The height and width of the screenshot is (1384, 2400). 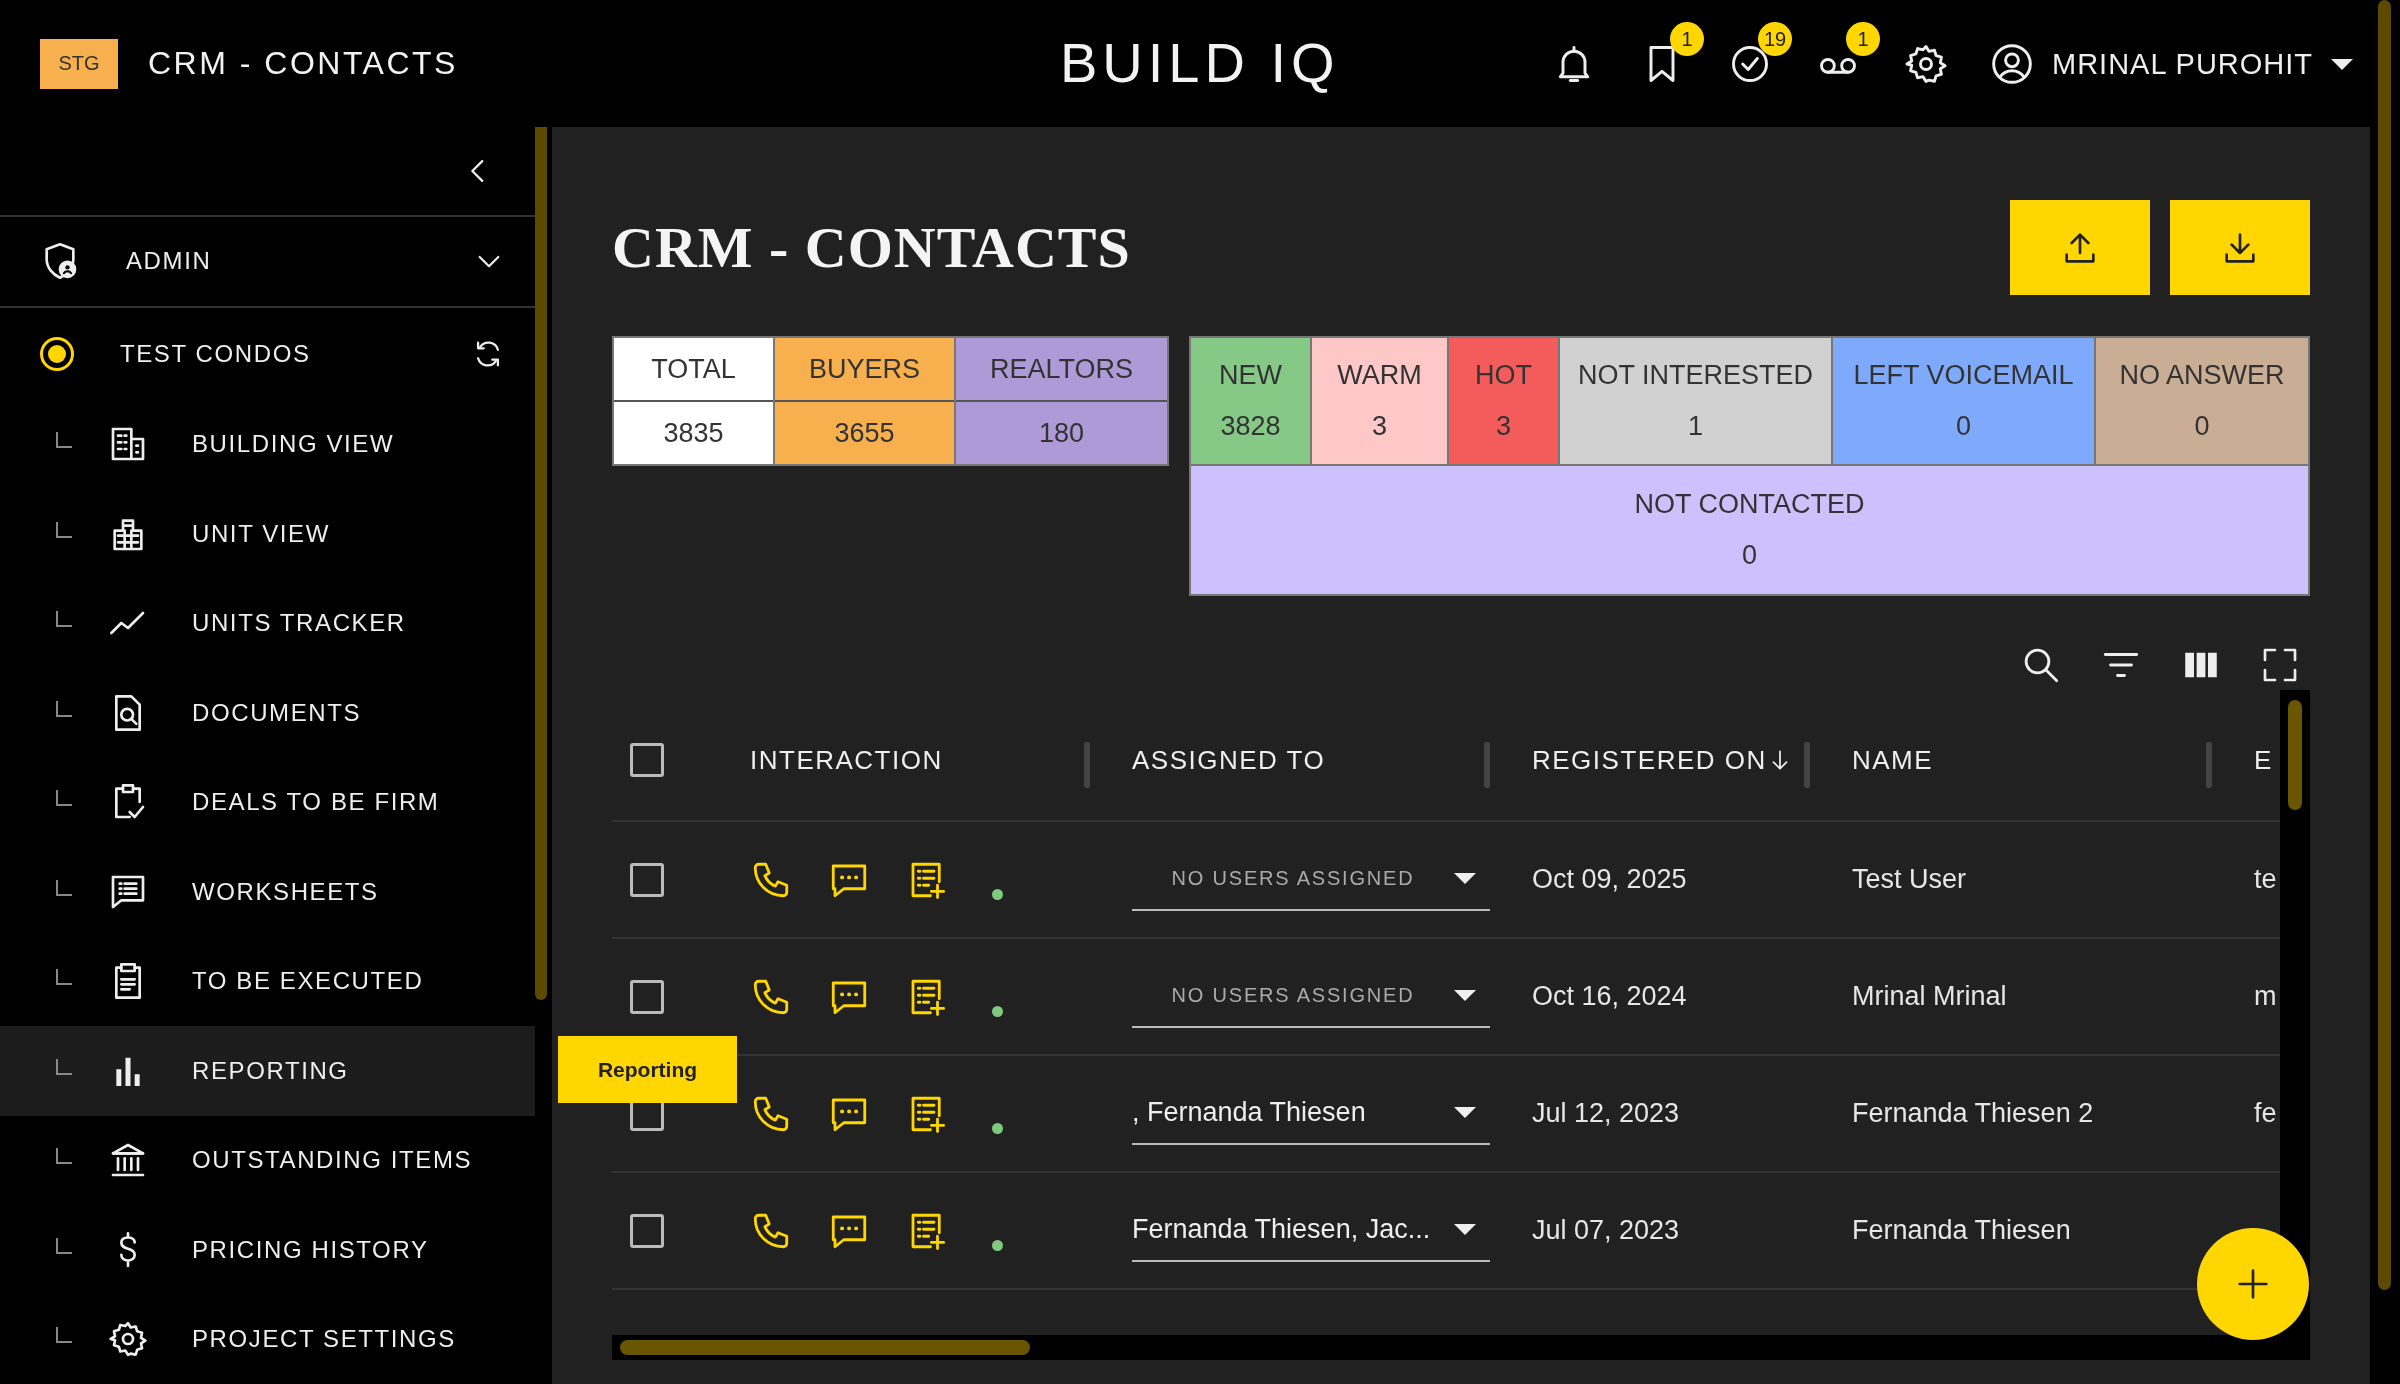 I want to click on summary-count: 180, so click(x=1061, y=433).